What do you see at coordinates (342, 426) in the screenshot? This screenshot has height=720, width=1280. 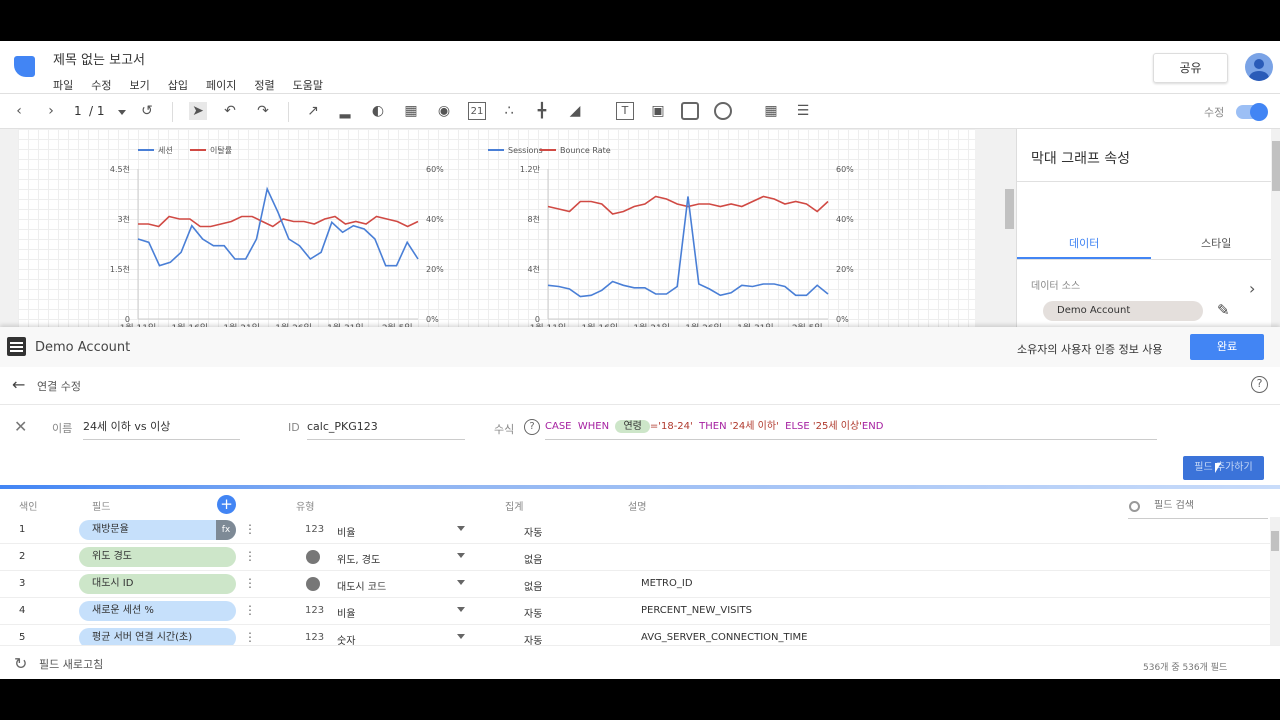 I see `id-value: calc_PKG123` at bounding box center [342, 426].